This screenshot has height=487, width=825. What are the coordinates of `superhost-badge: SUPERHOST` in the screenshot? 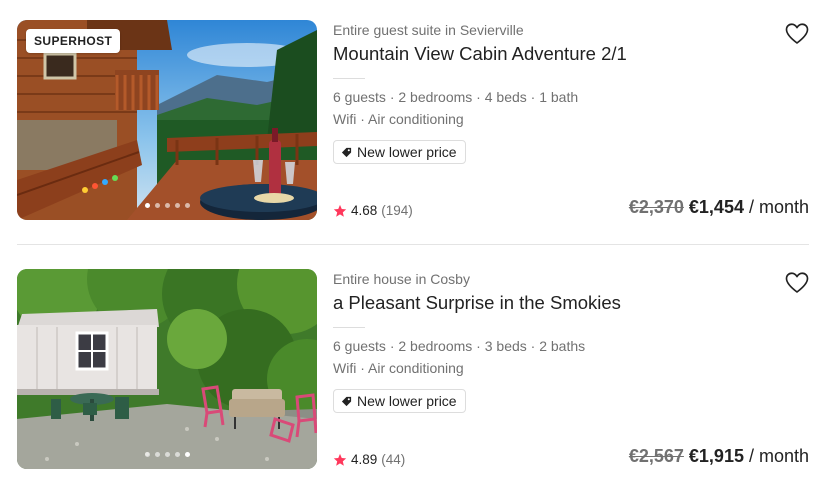 It's located at (73, 41).